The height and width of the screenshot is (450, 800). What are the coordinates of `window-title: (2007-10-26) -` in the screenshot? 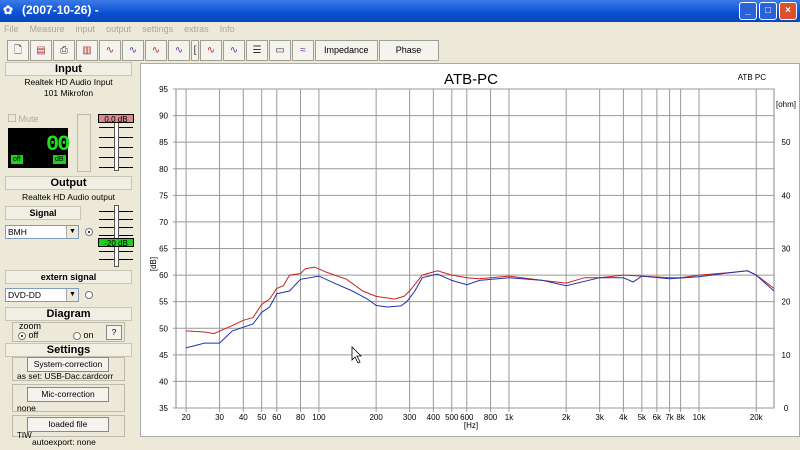 It's located at (60, 10).